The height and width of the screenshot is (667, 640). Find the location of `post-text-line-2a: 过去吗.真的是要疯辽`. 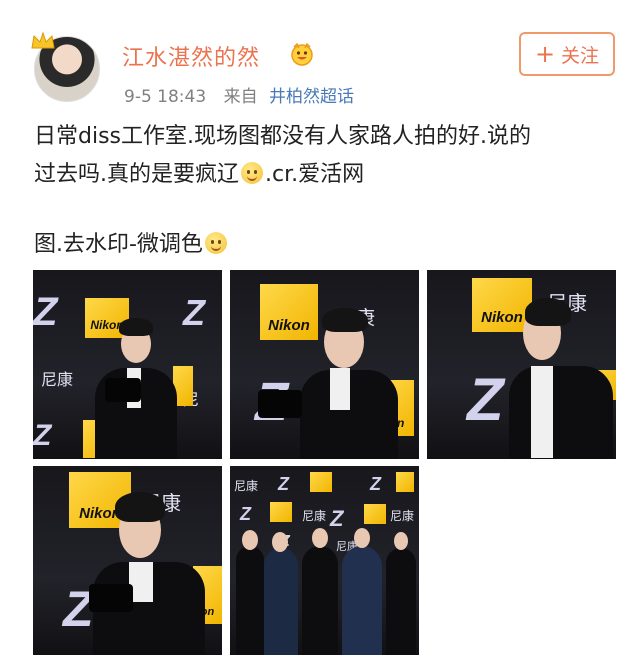

post-text-line-2a: 过去吗.真的是要疯辽 is located at coordinates (136, 174).